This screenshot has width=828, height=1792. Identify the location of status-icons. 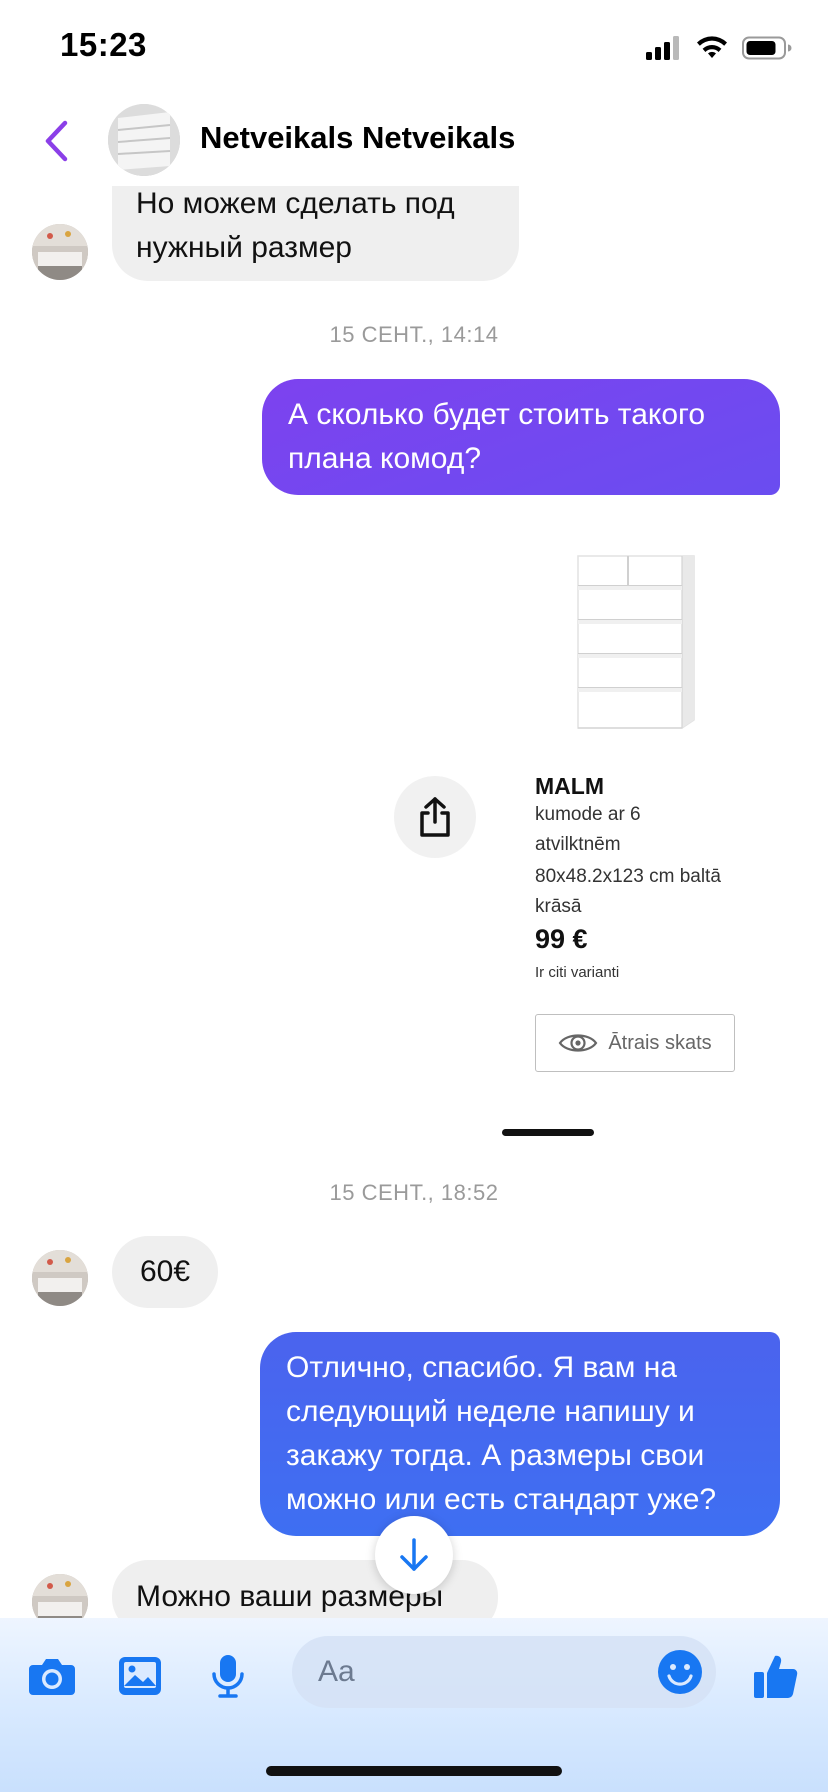
(719, 48).